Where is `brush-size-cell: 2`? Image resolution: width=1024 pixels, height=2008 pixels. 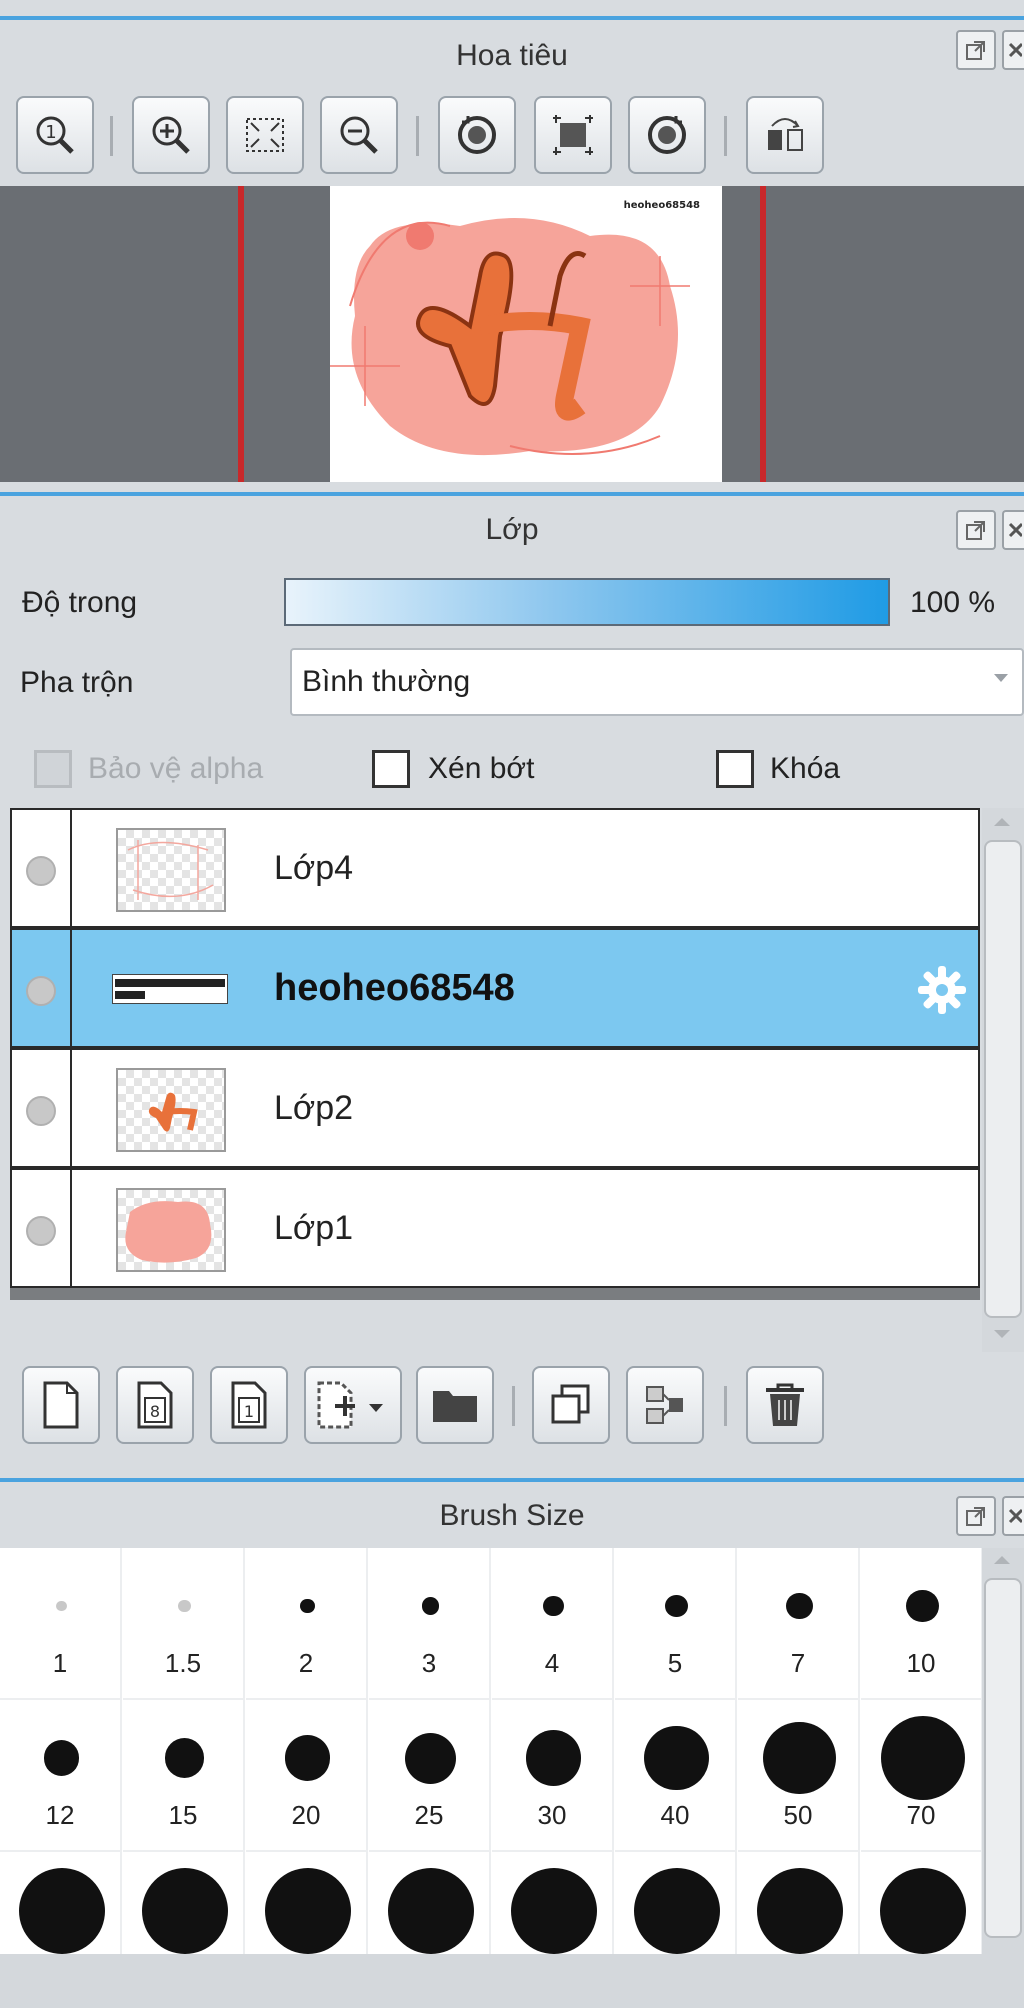 brush-size-cell: 2 is located at coordinates (307, 1624).